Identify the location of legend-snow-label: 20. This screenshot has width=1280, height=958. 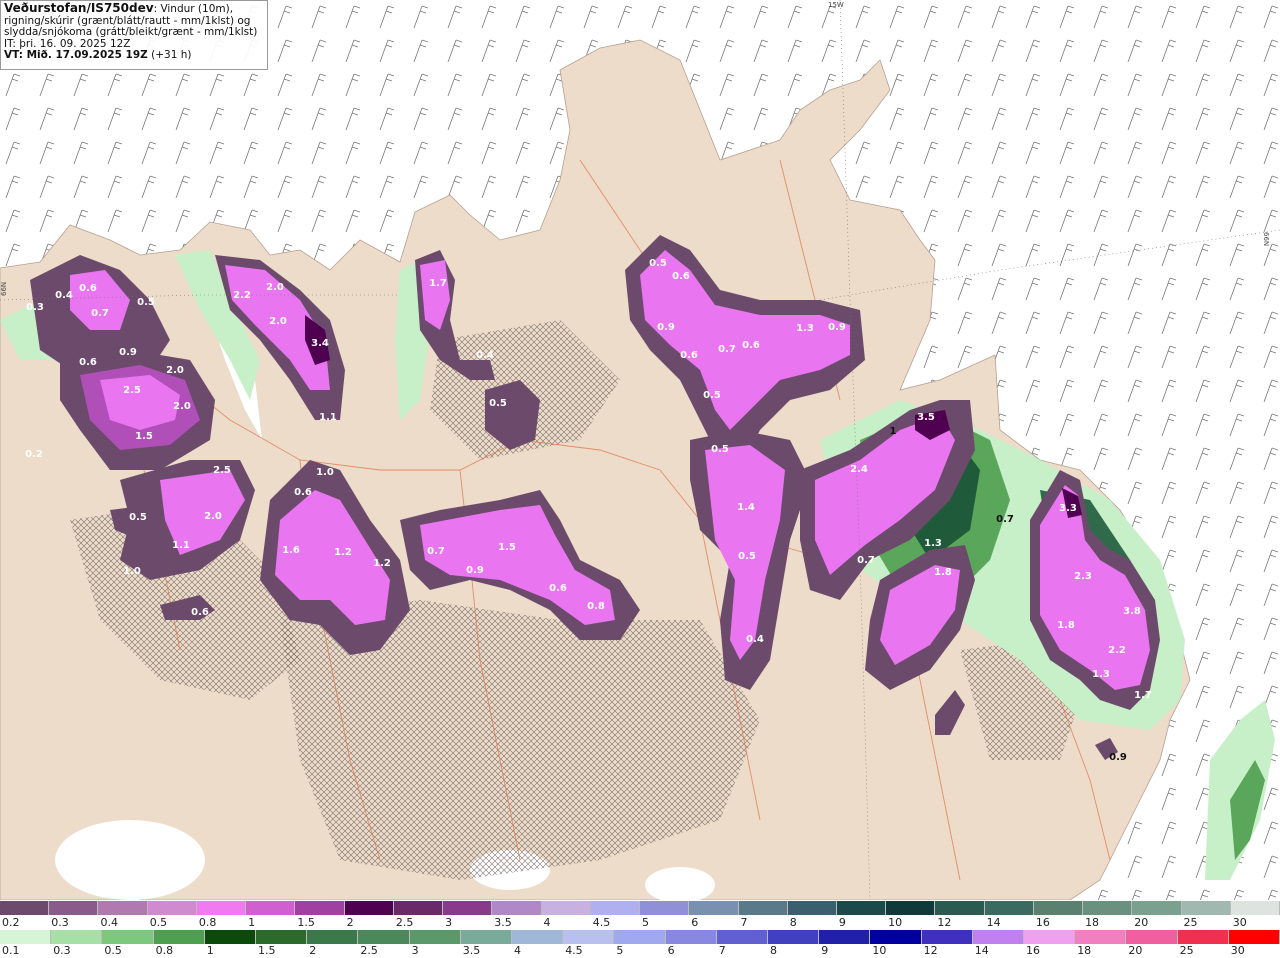
(1141, 922).